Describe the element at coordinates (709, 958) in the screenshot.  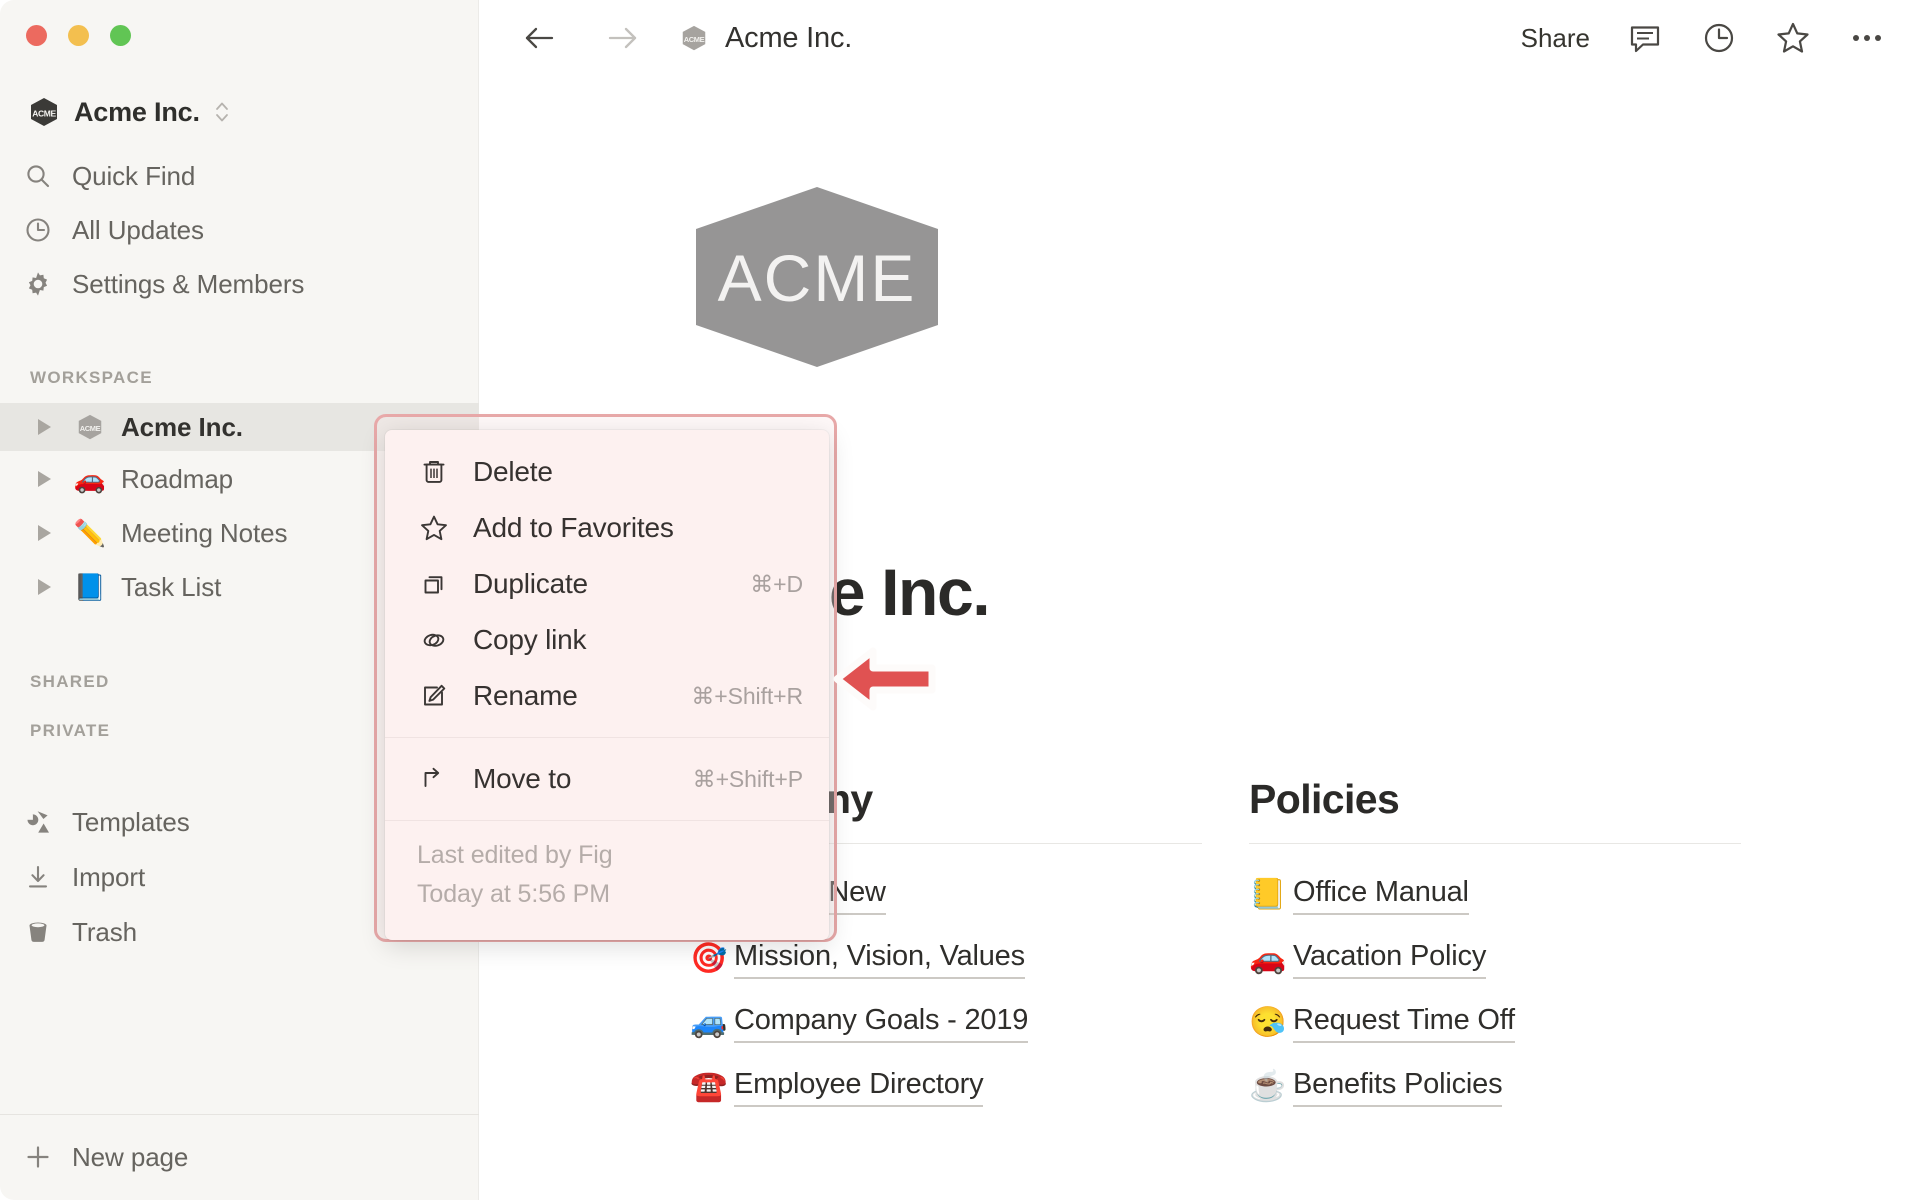
I see `target-emoji-icon: 🎯` at that location.